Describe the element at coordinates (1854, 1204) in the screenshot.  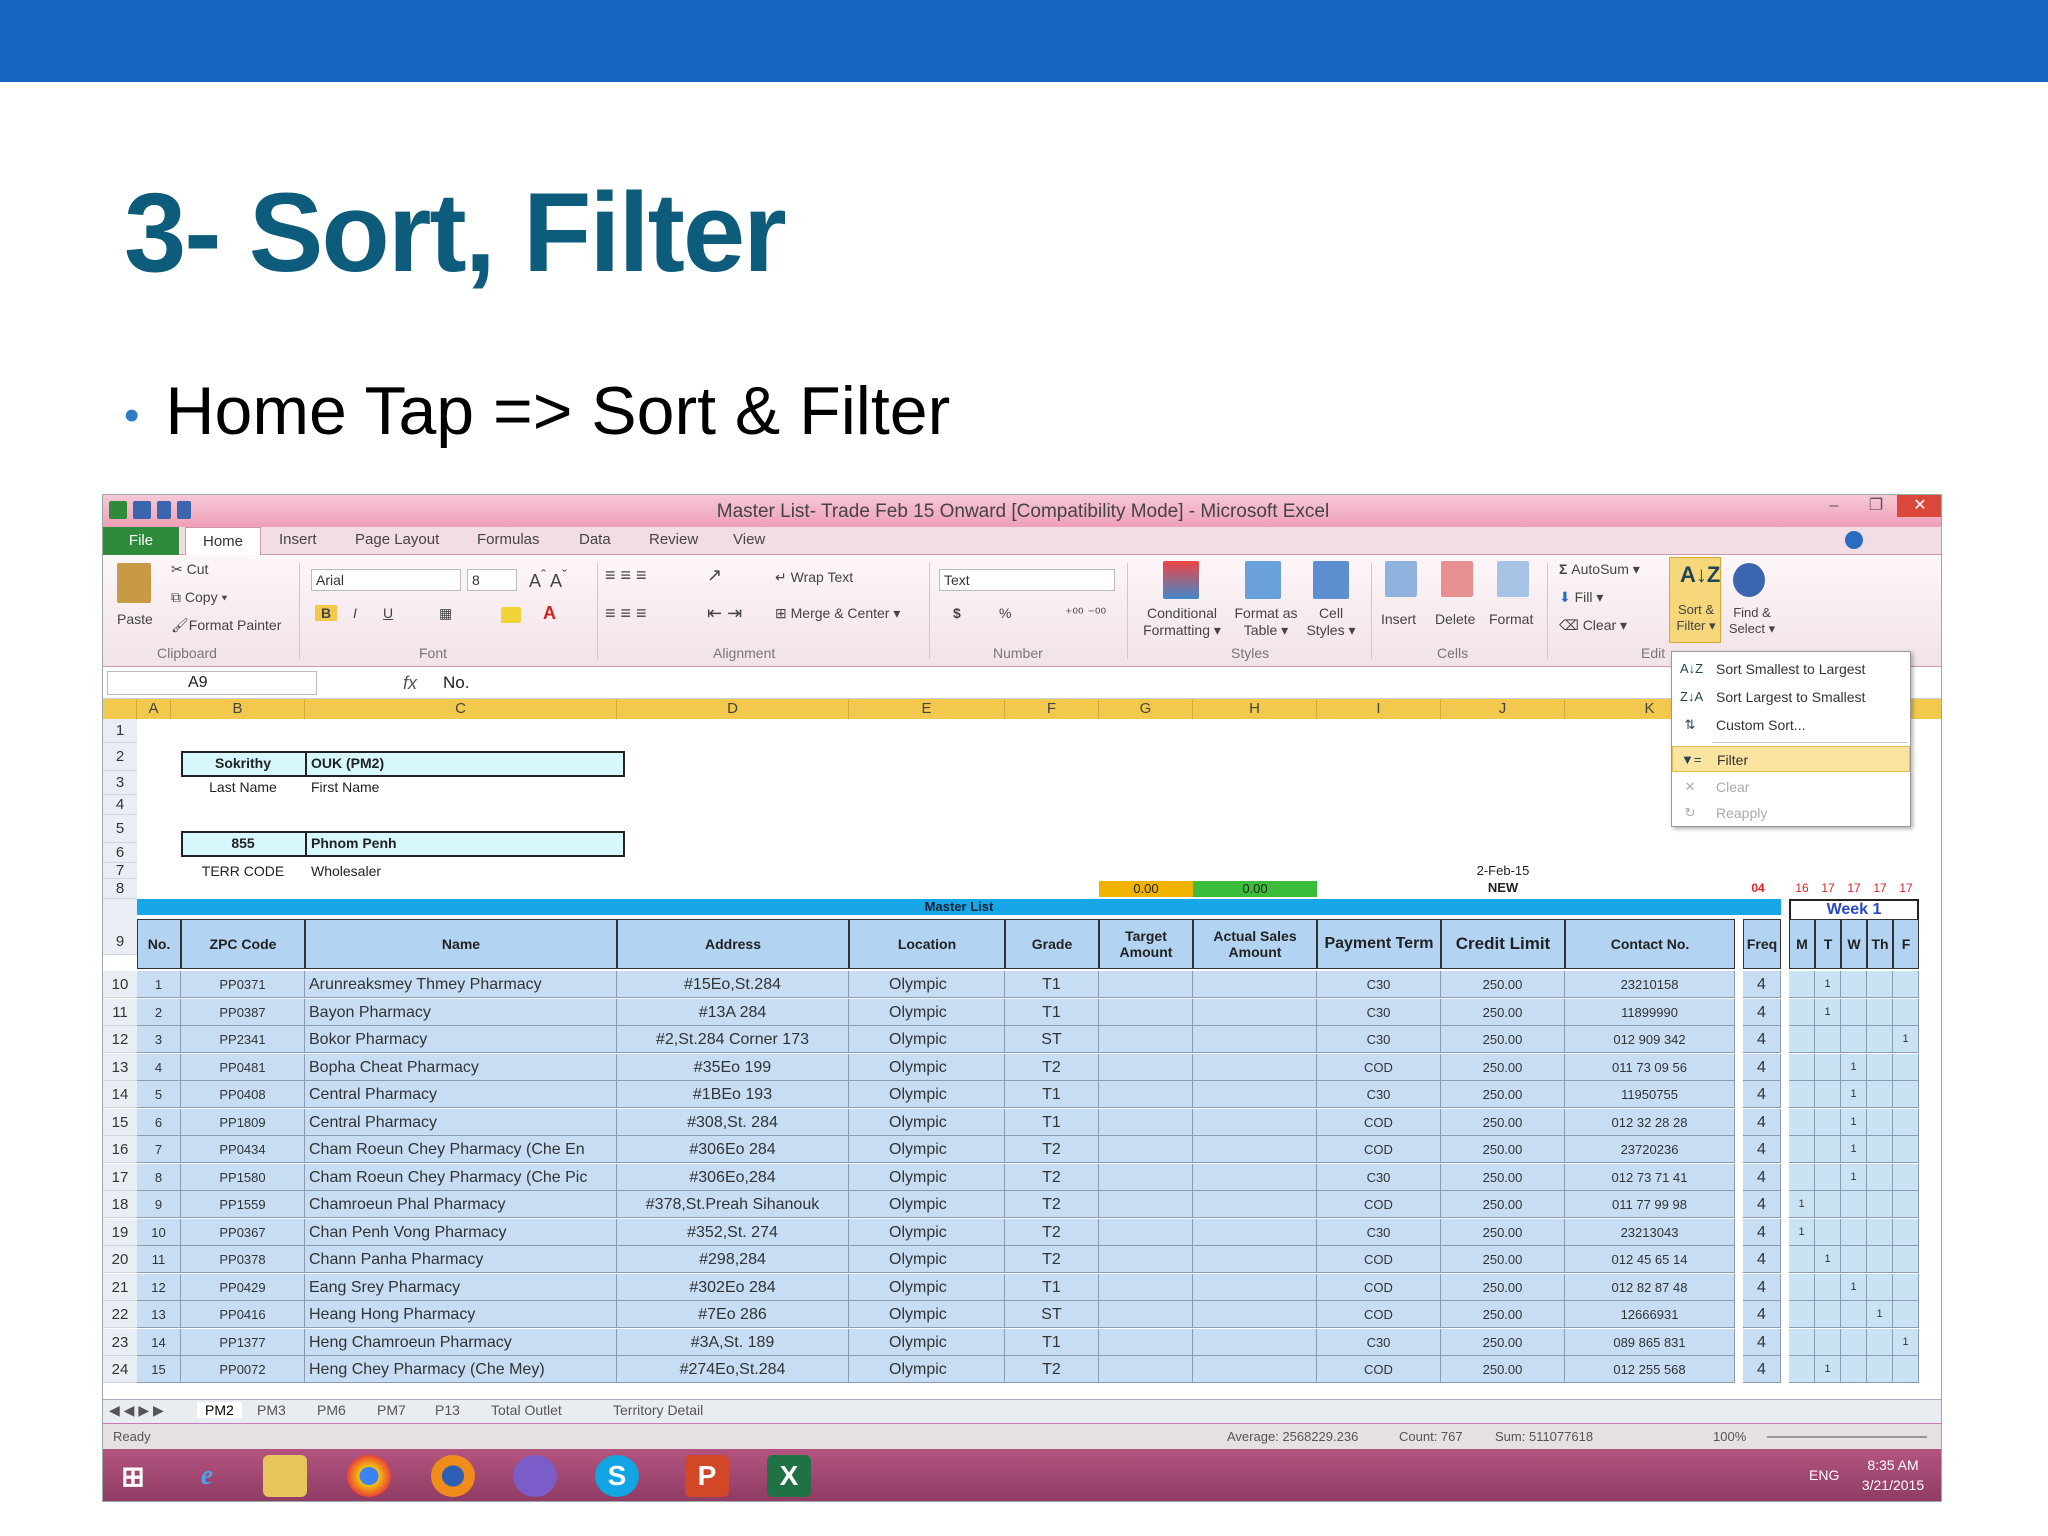
I see `cell-w` at that location.